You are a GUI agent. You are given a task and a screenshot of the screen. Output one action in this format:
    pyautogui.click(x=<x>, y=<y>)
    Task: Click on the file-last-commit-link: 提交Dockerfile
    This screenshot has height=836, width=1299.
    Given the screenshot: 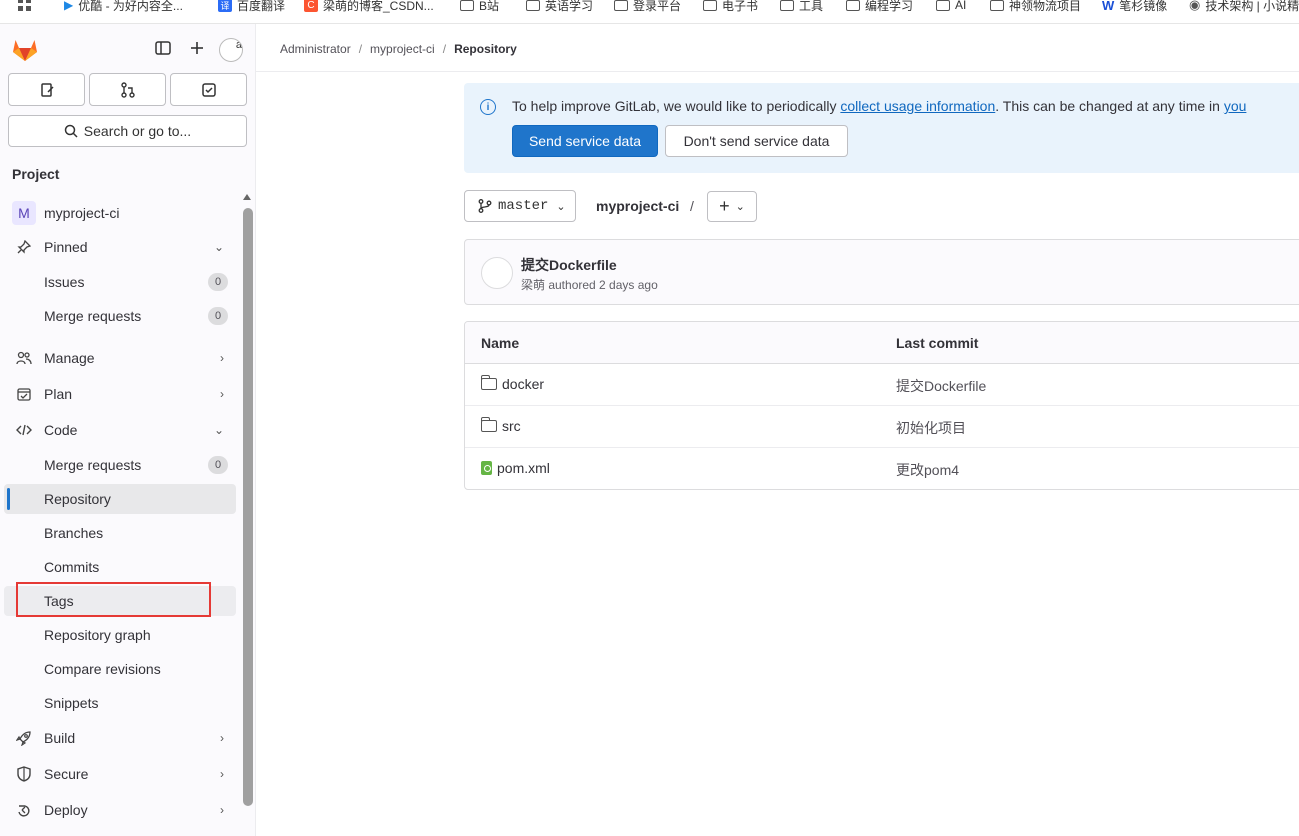 What is the action you would take?
    pyautogui.click(x=941, y=386)
    